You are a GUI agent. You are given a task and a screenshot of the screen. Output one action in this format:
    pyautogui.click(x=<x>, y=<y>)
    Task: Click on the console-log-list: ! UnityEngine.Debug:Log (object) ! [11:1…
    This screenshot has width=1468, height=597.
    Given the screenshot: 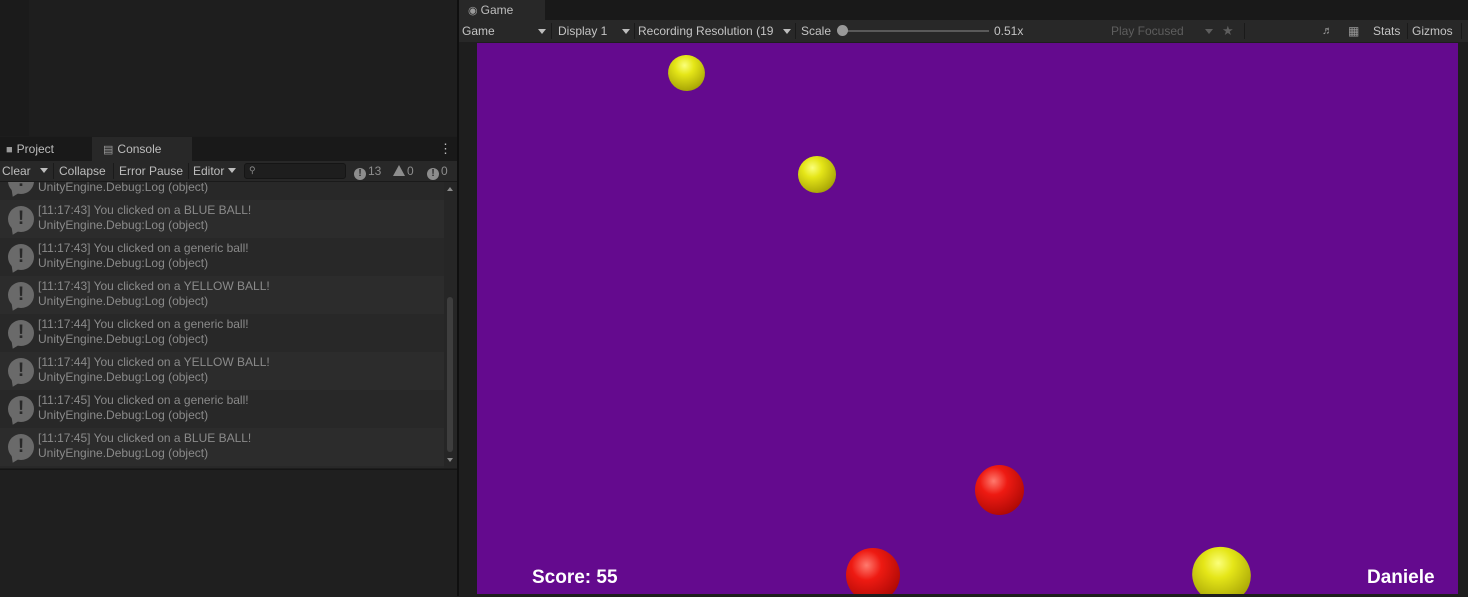 What is the action you would take?
    pyautogui.click(x=222, y=325)
    